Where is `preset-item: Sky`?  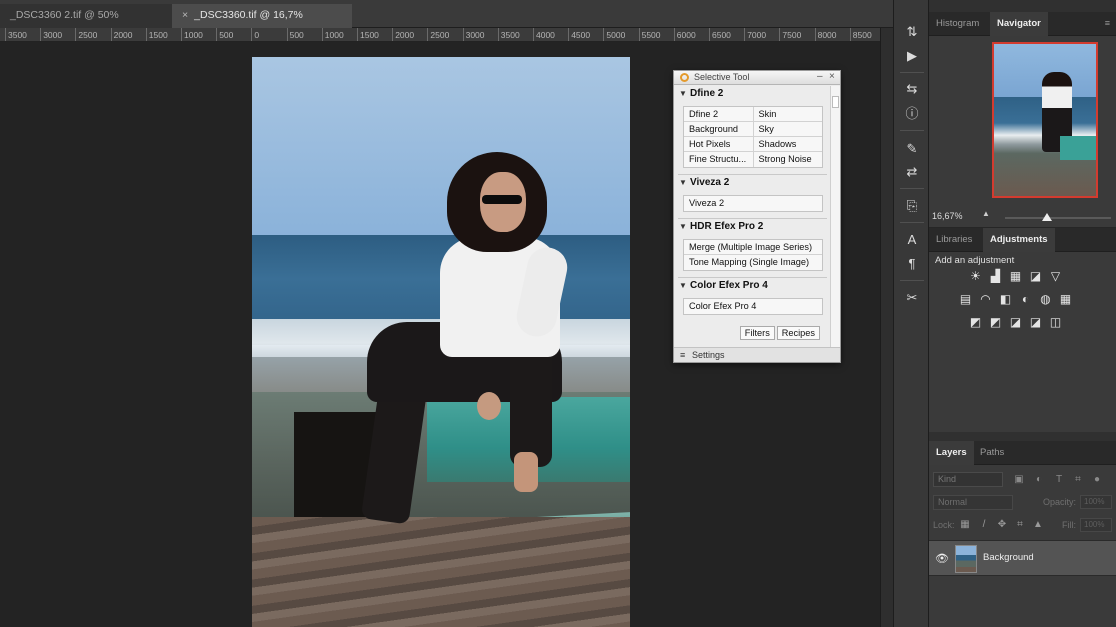
preset-item: Sky is located at coordinates (787, 129).